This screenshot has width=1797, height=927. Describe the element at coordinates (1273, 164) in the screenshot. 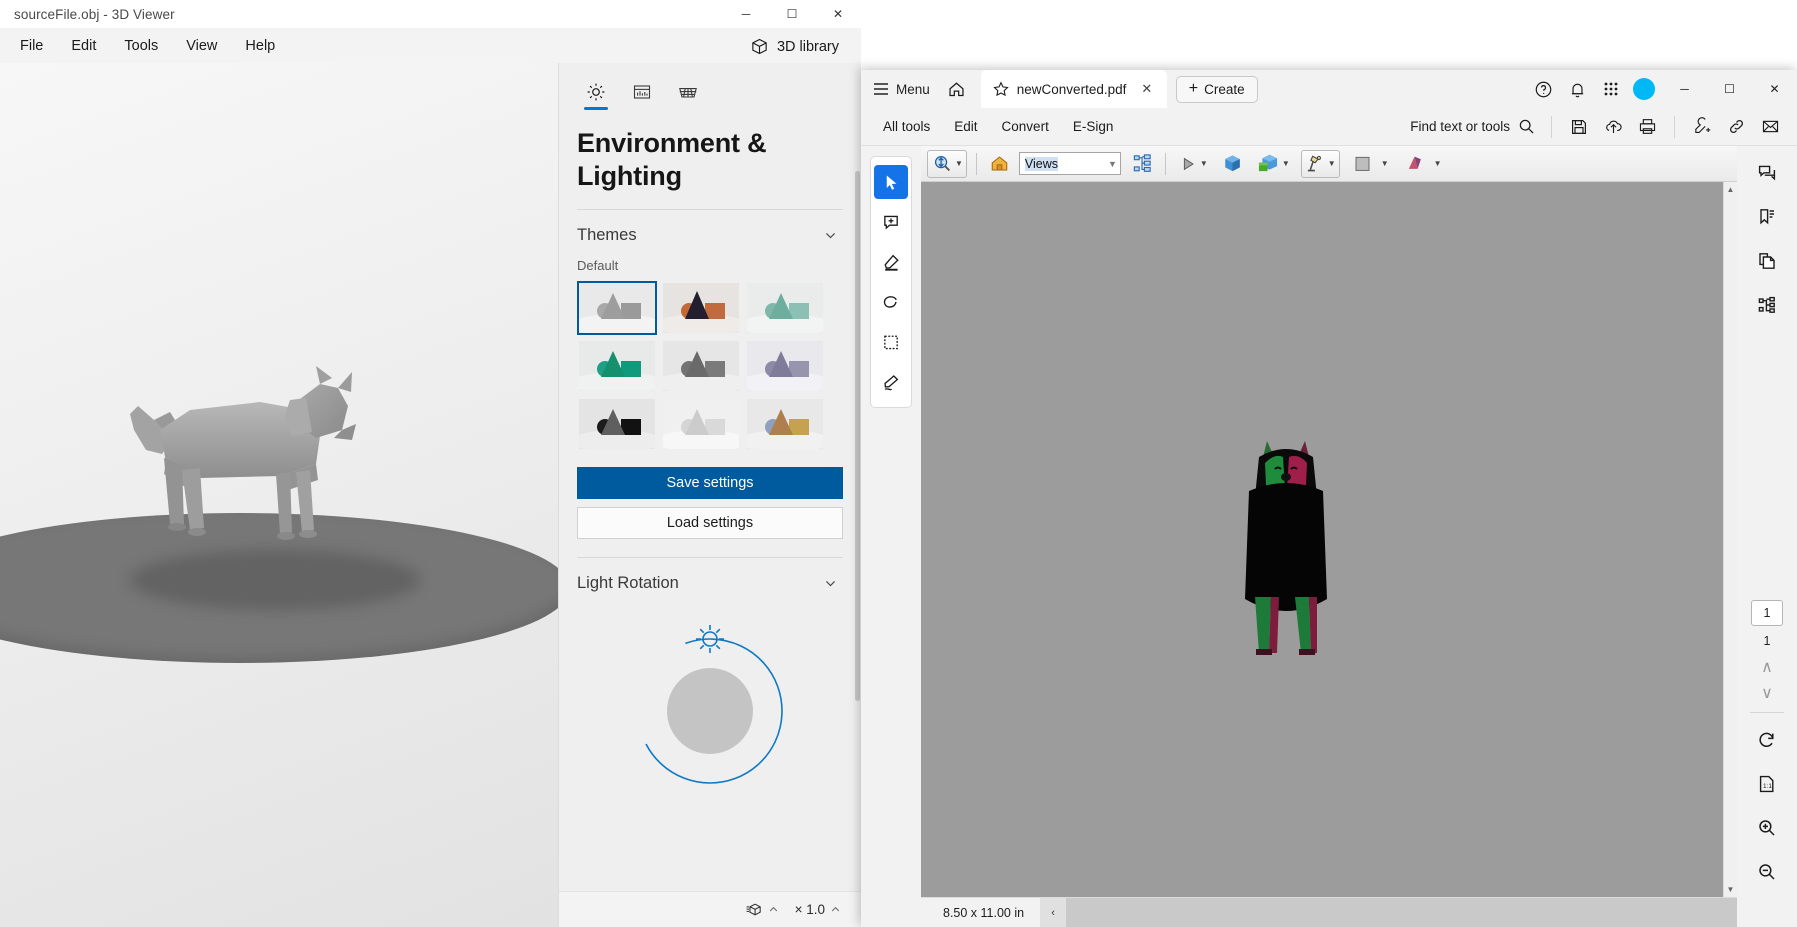

I see `render-mode-button: ▼` at that location.